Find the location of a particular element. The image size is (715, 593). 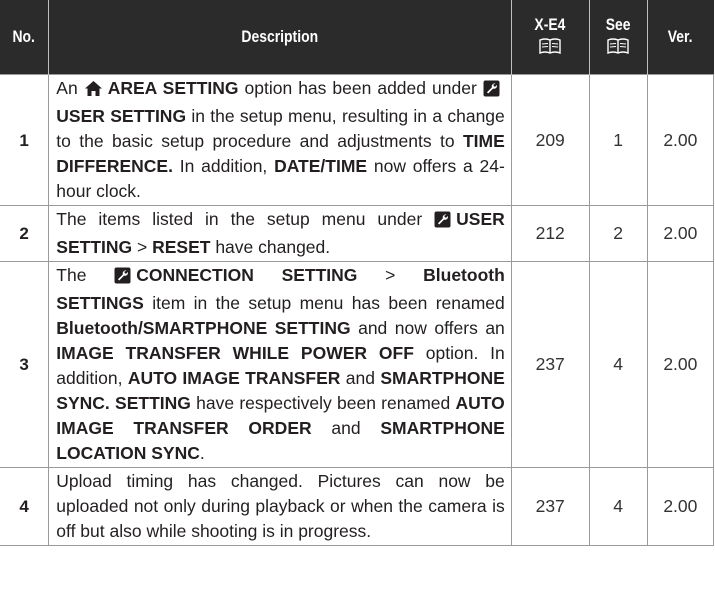

see-page: 1 is located at coordinates (618, 140).